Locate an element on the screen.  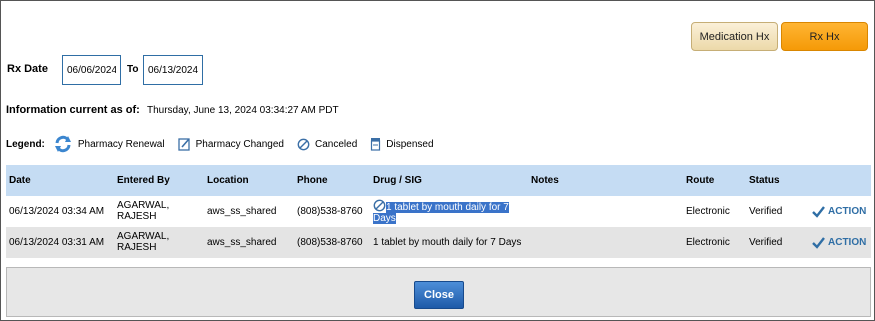
legend-item-canceled: Canceled is located at coordinates (327, 144).